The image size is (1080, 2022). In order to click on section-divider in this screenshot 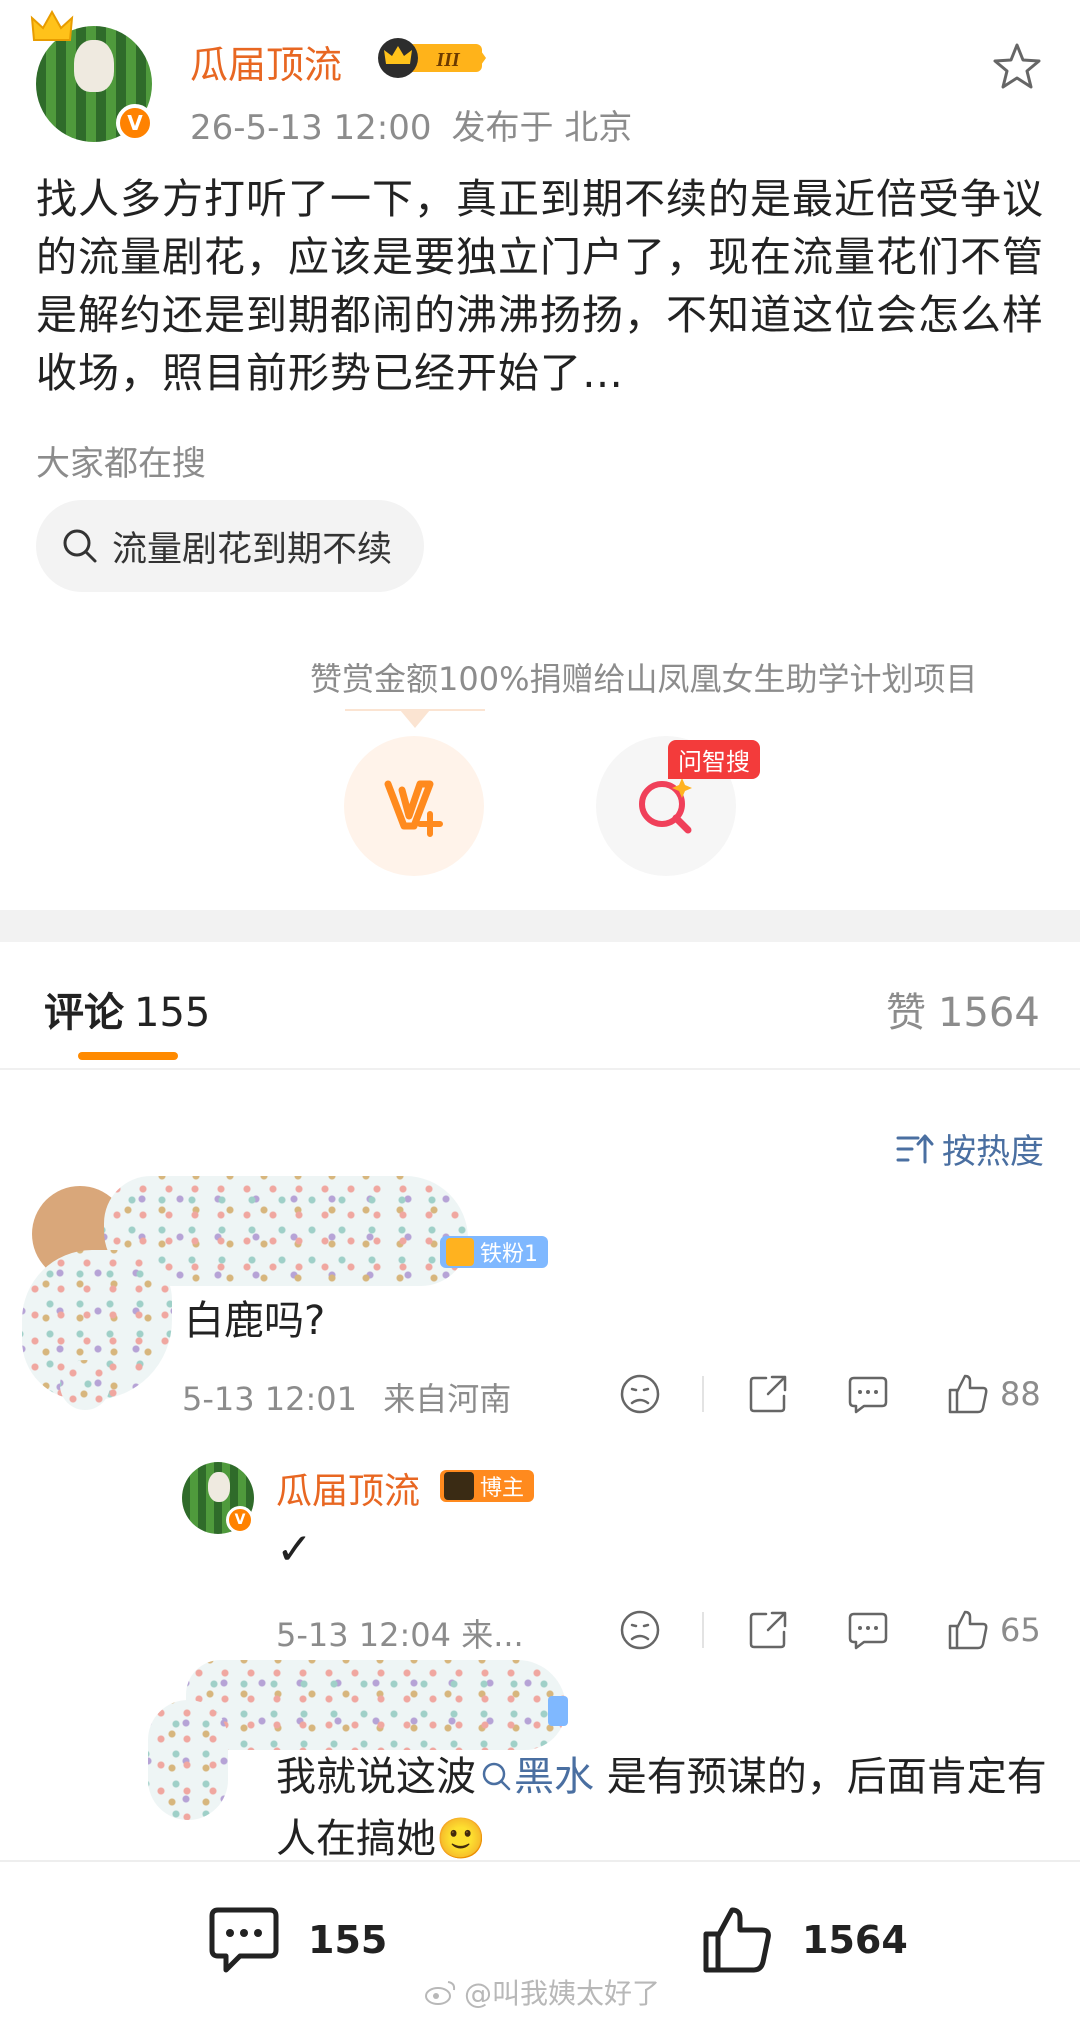, I will do `click(540, 926)`.